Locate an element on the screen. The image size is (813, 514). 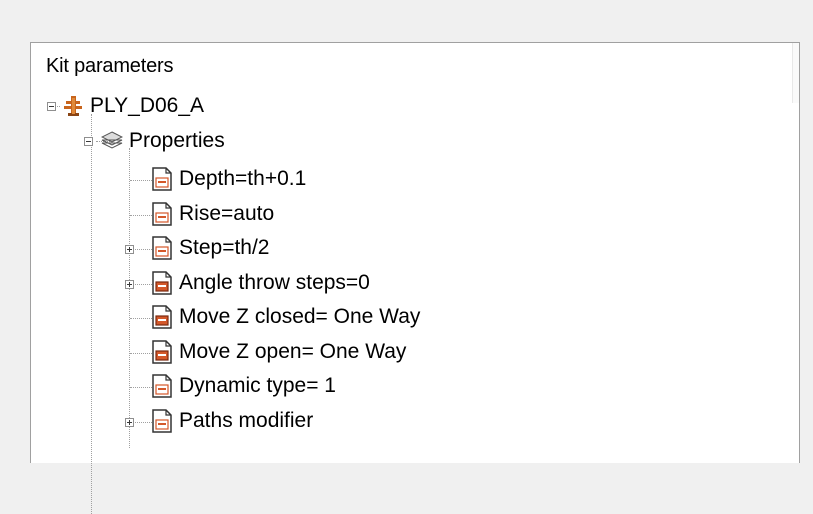
tree-row-item: Dynamic type= 1 is located at coordinates (243, 386).